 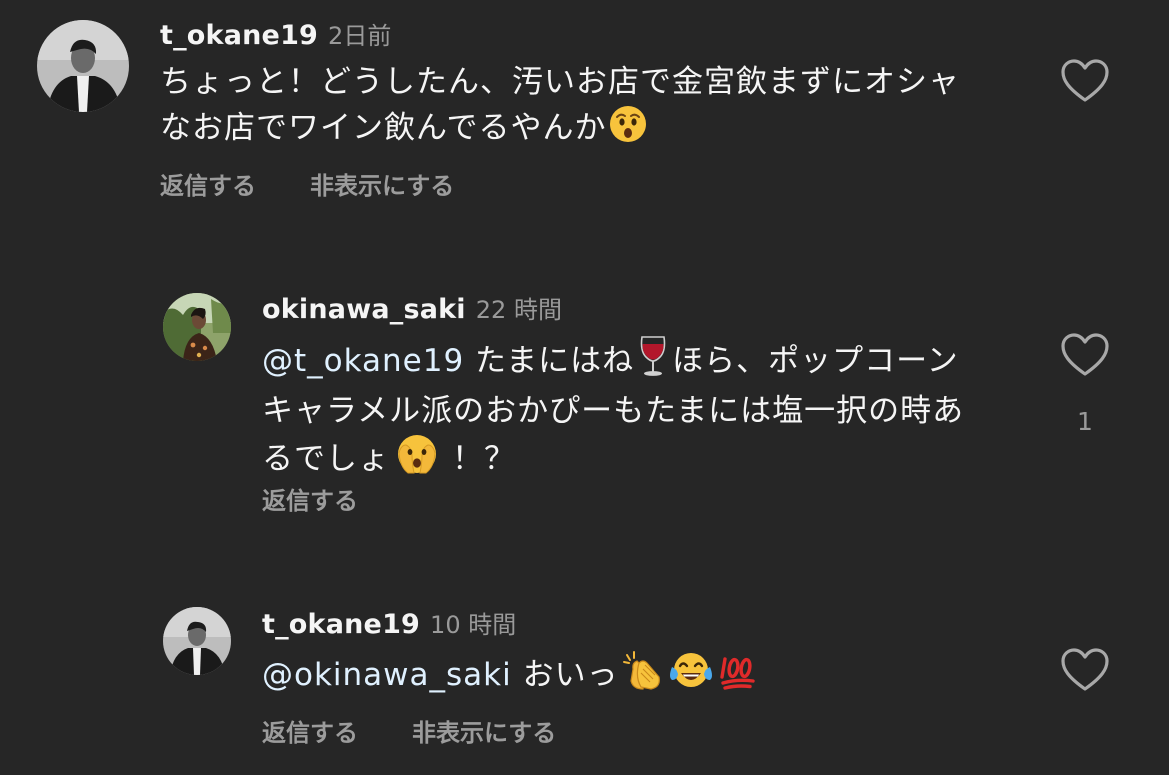 I want to click on face-with-tears-of-joy-icon, so click(x=691, y=676).